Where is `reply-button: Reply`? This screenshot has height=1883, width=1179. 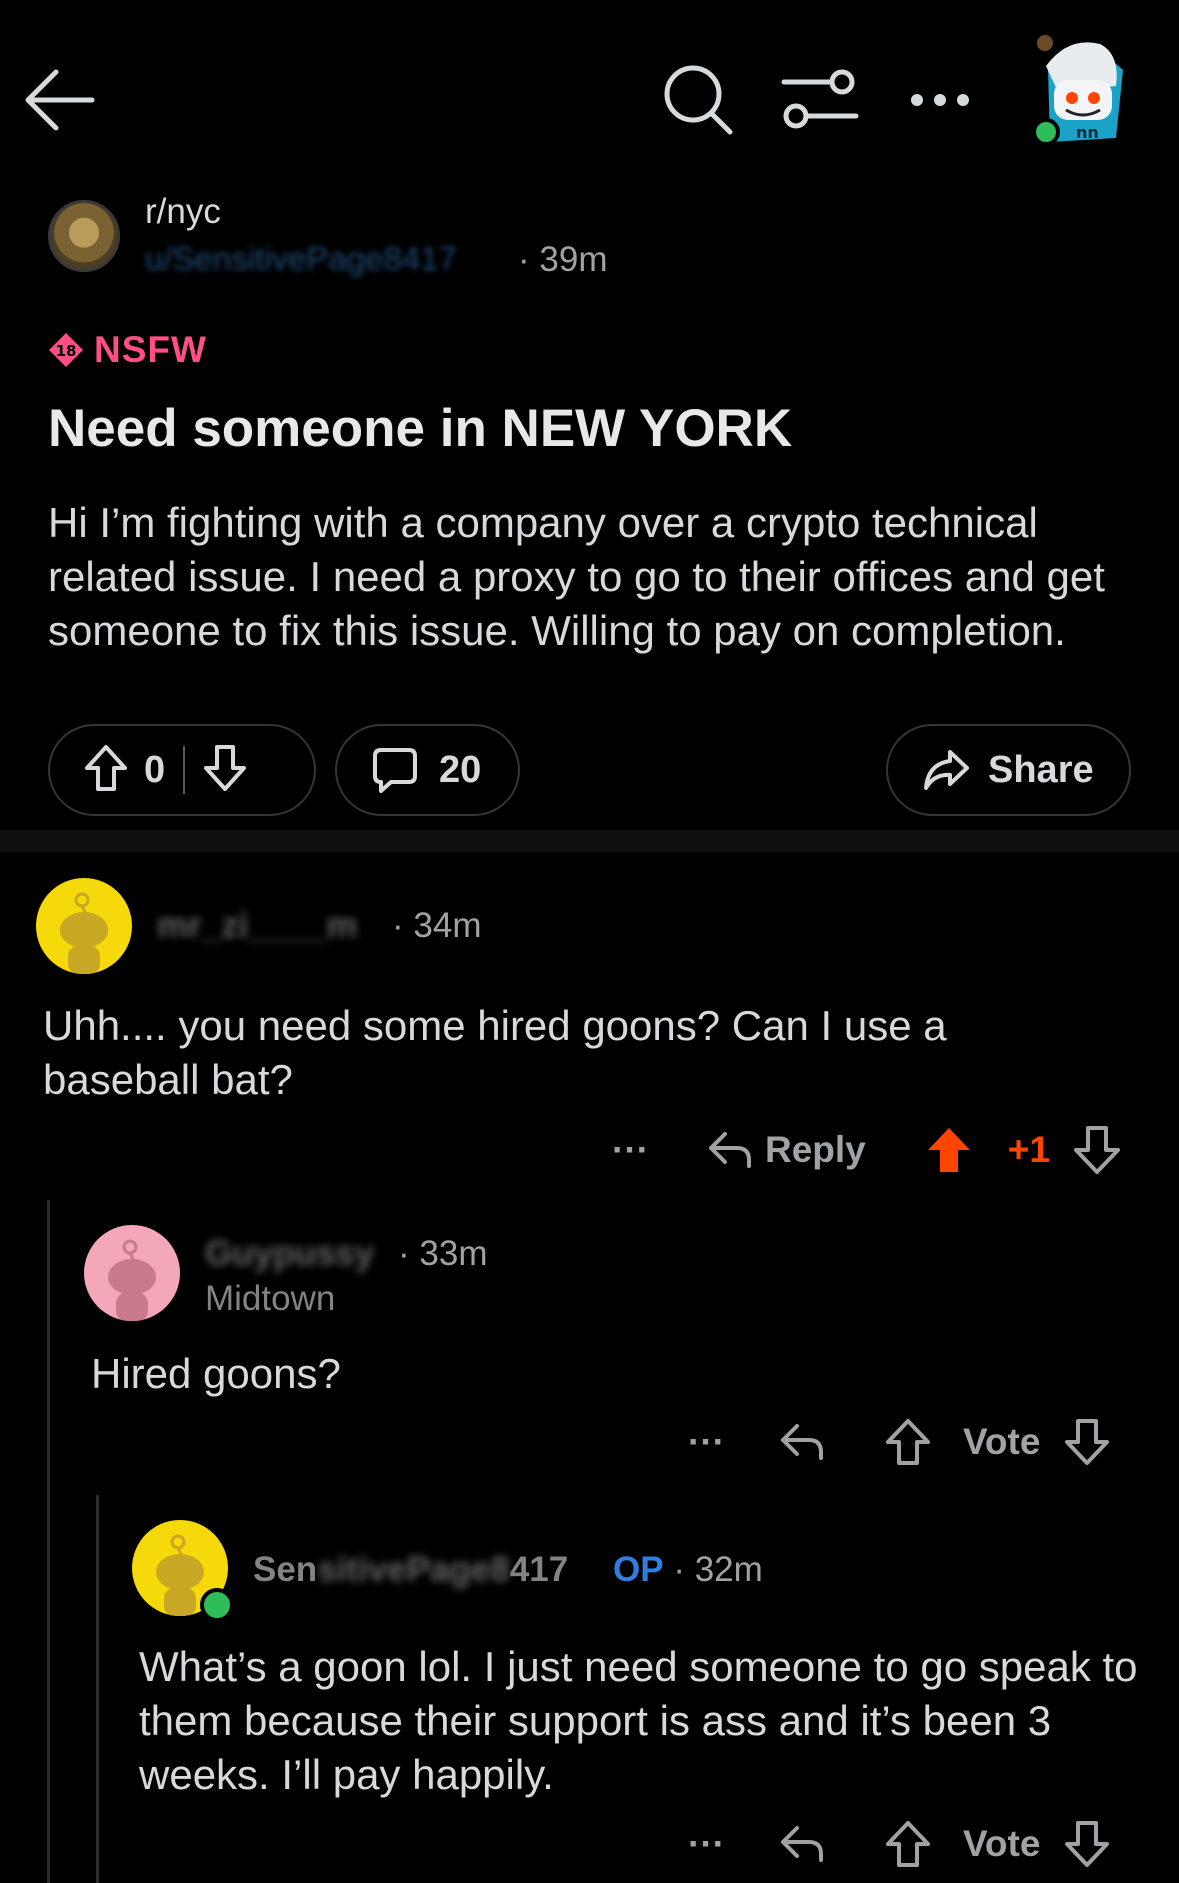
reply-button: Reply is located at coordinates (786, 1150).